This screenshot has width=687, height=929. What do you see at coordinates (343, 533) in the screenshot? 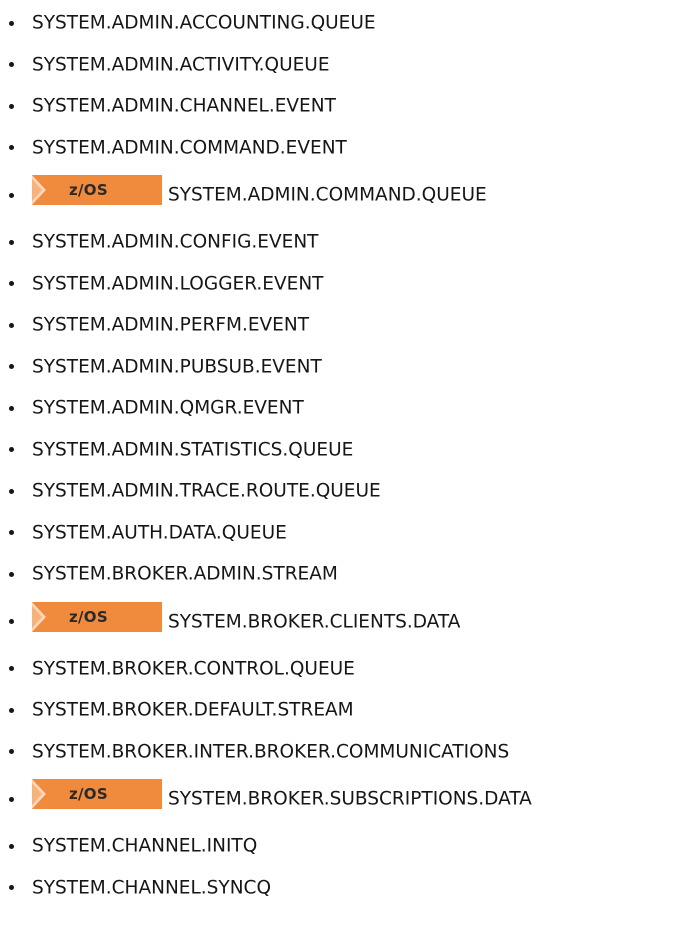
I see `list-item: SYSTEM.AUTH.DATA.QUEUE` at bounding box center [343, 533].